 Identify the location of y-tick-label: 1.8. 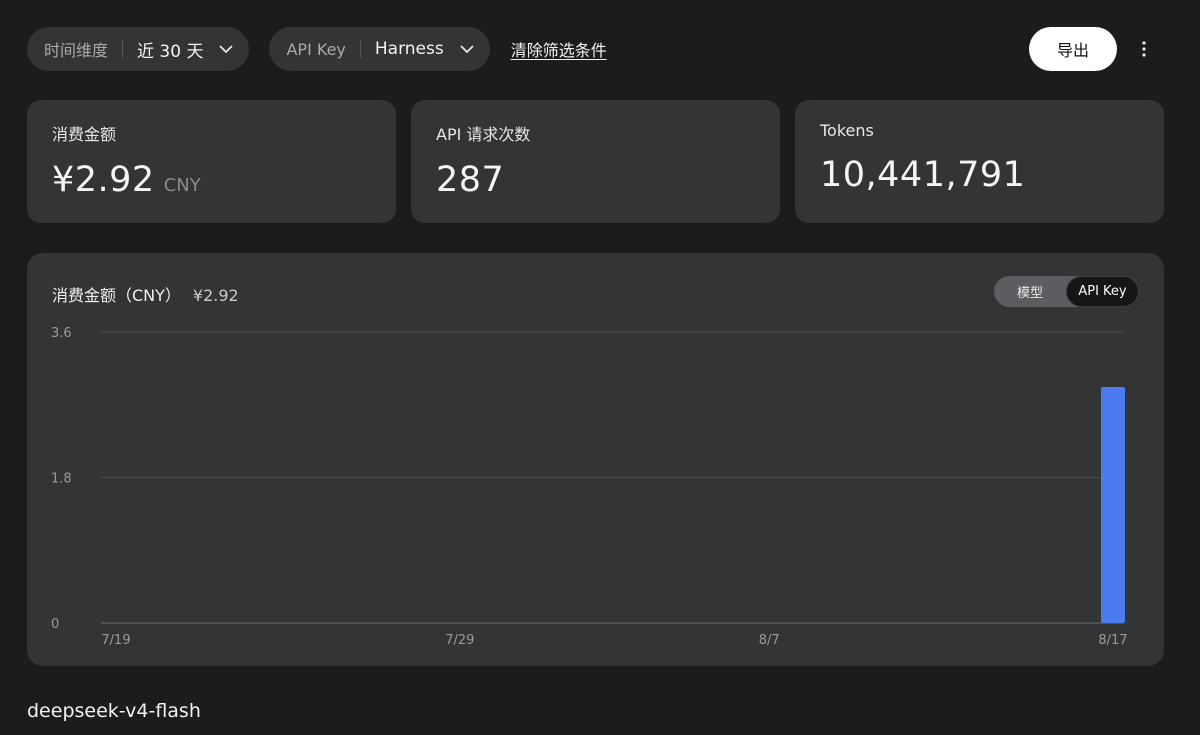
(61, 479).